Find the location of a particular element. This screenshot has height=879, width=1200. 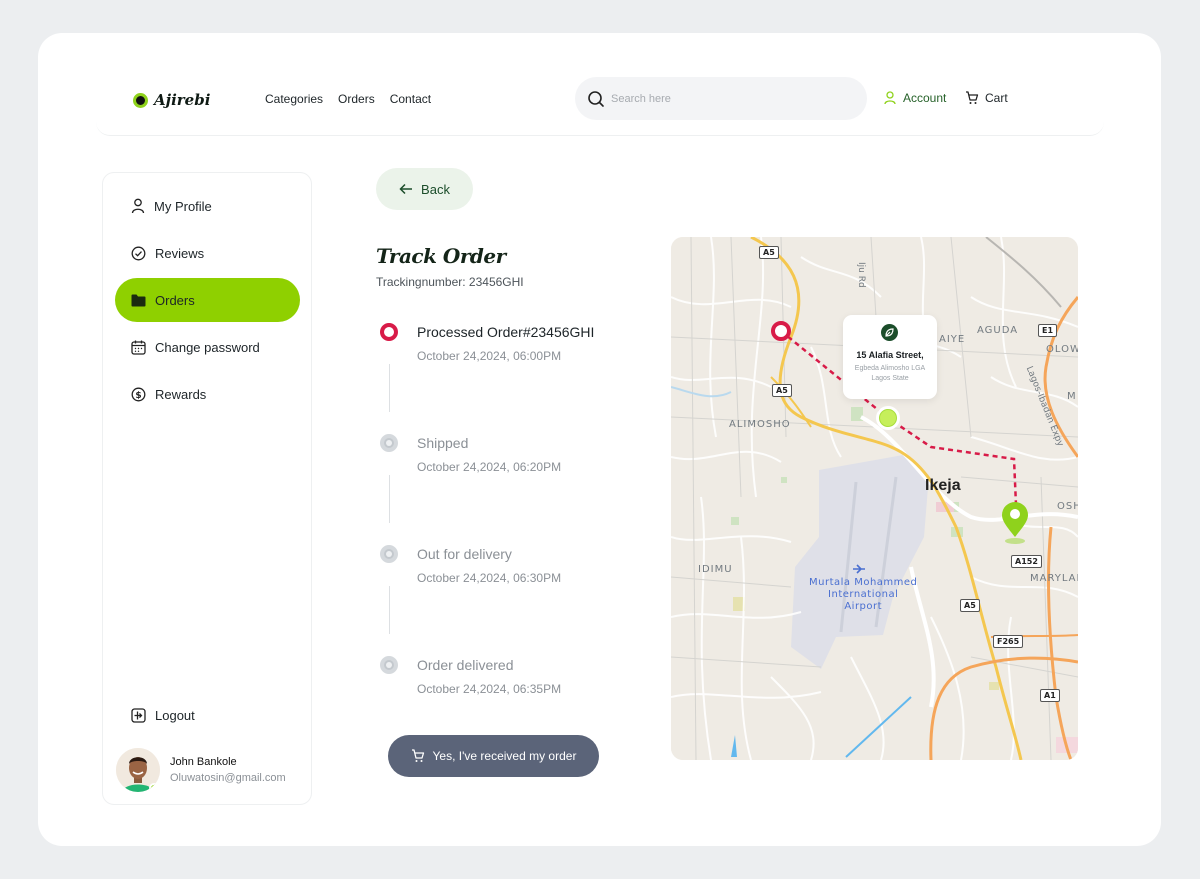

confirm-received-label: Yes, I've received my order is located at coordinates (504, 756).